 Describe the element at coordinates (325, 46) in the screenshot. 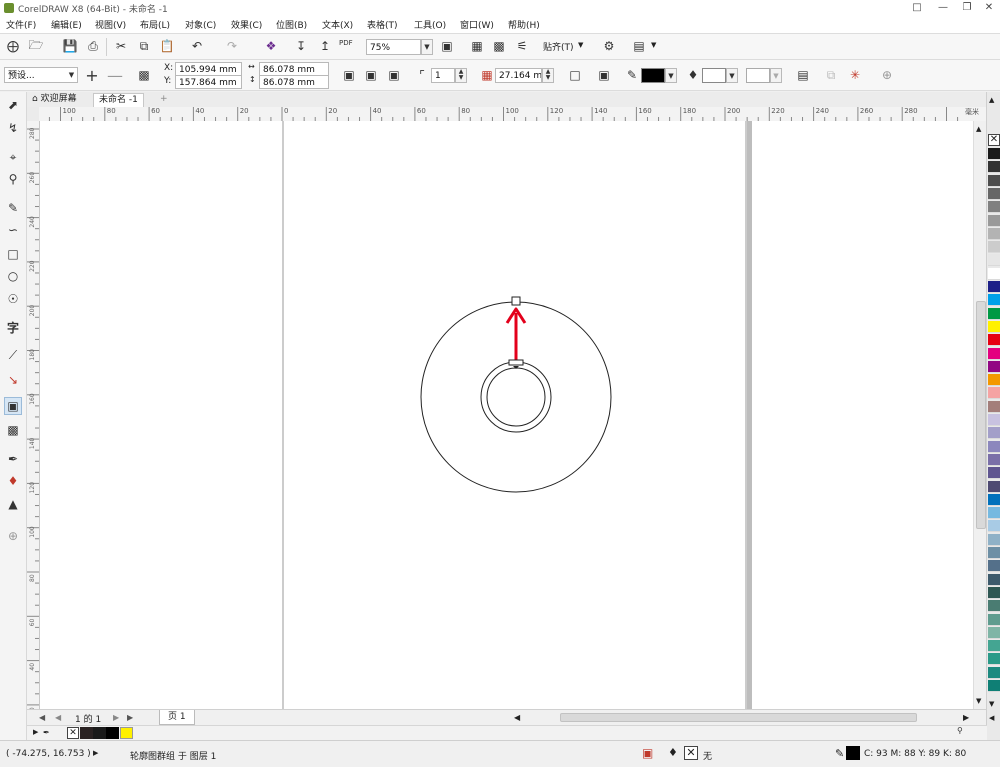

I see `export-icon: ↥` at that location.